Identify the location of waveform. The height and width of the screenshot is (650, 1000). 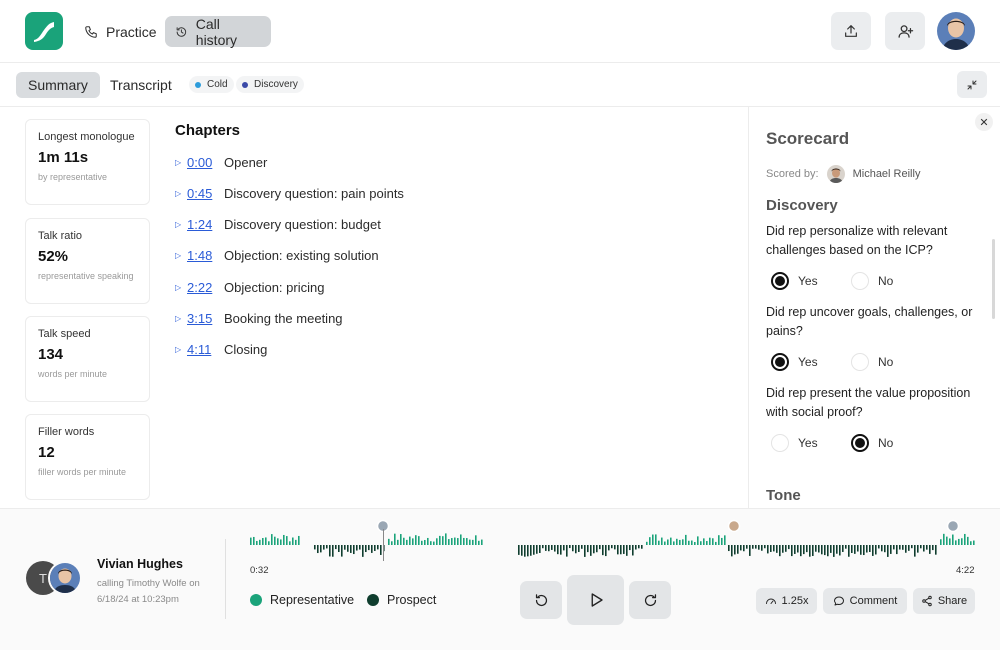
(613, 542).